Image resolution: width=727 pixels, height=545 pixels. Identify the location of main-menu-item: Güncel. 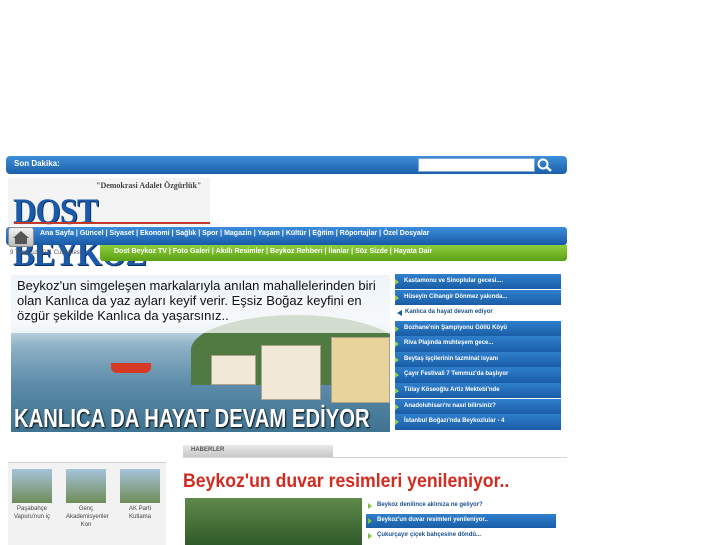
(92, 233).